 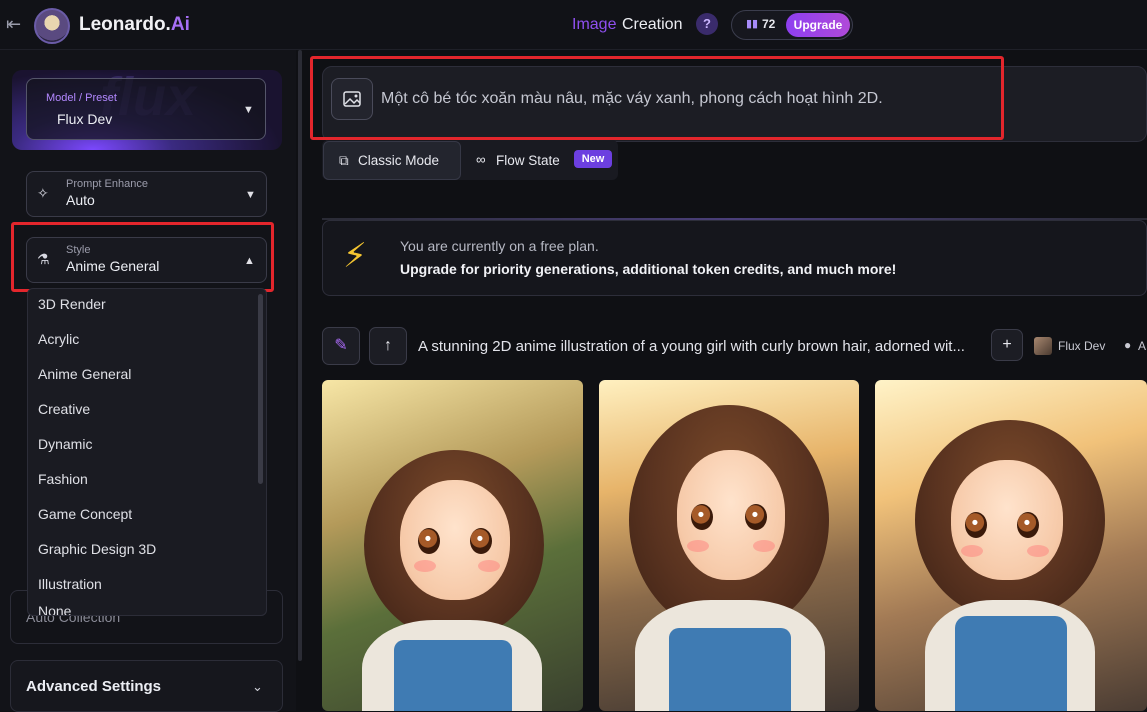 I want to click on classic-mode-icon: ⧉, so click(x=344, y=160).